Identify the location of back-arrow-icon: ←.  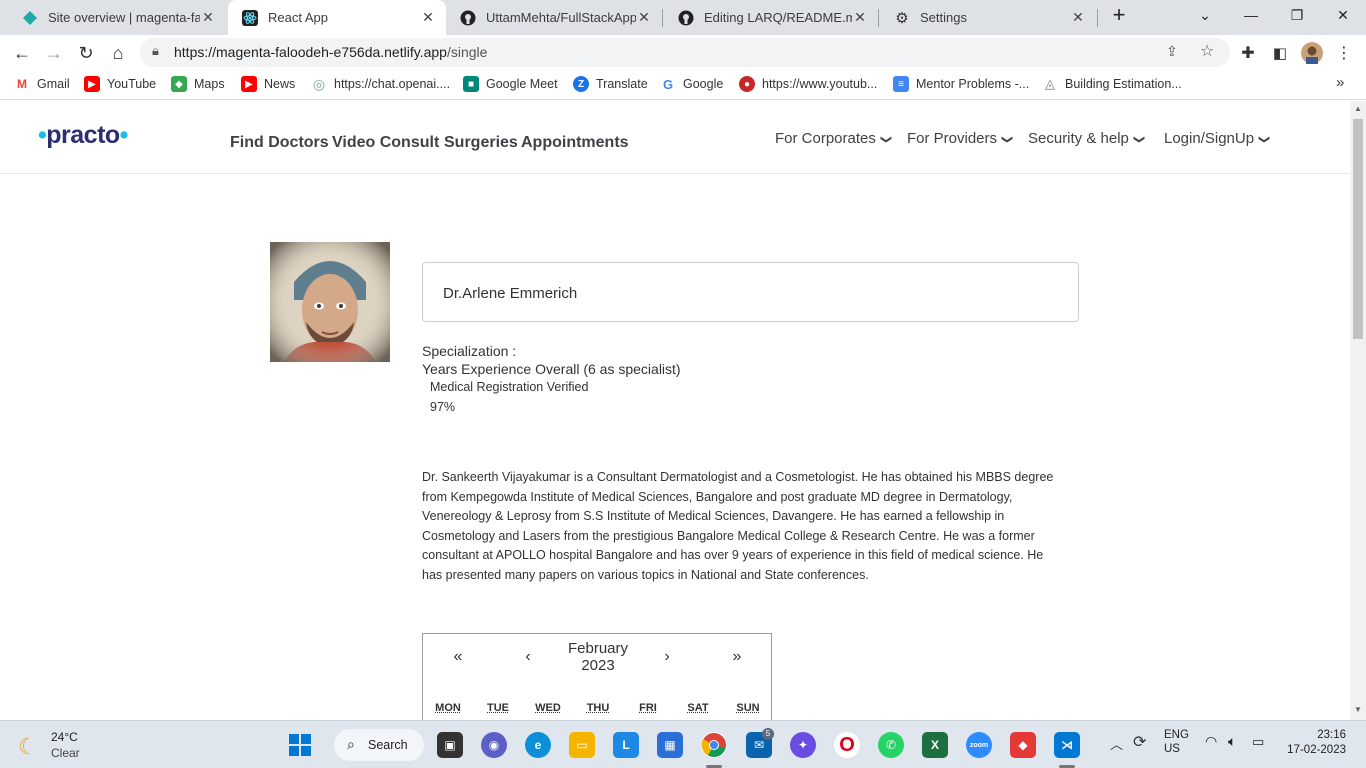
(22, 53).